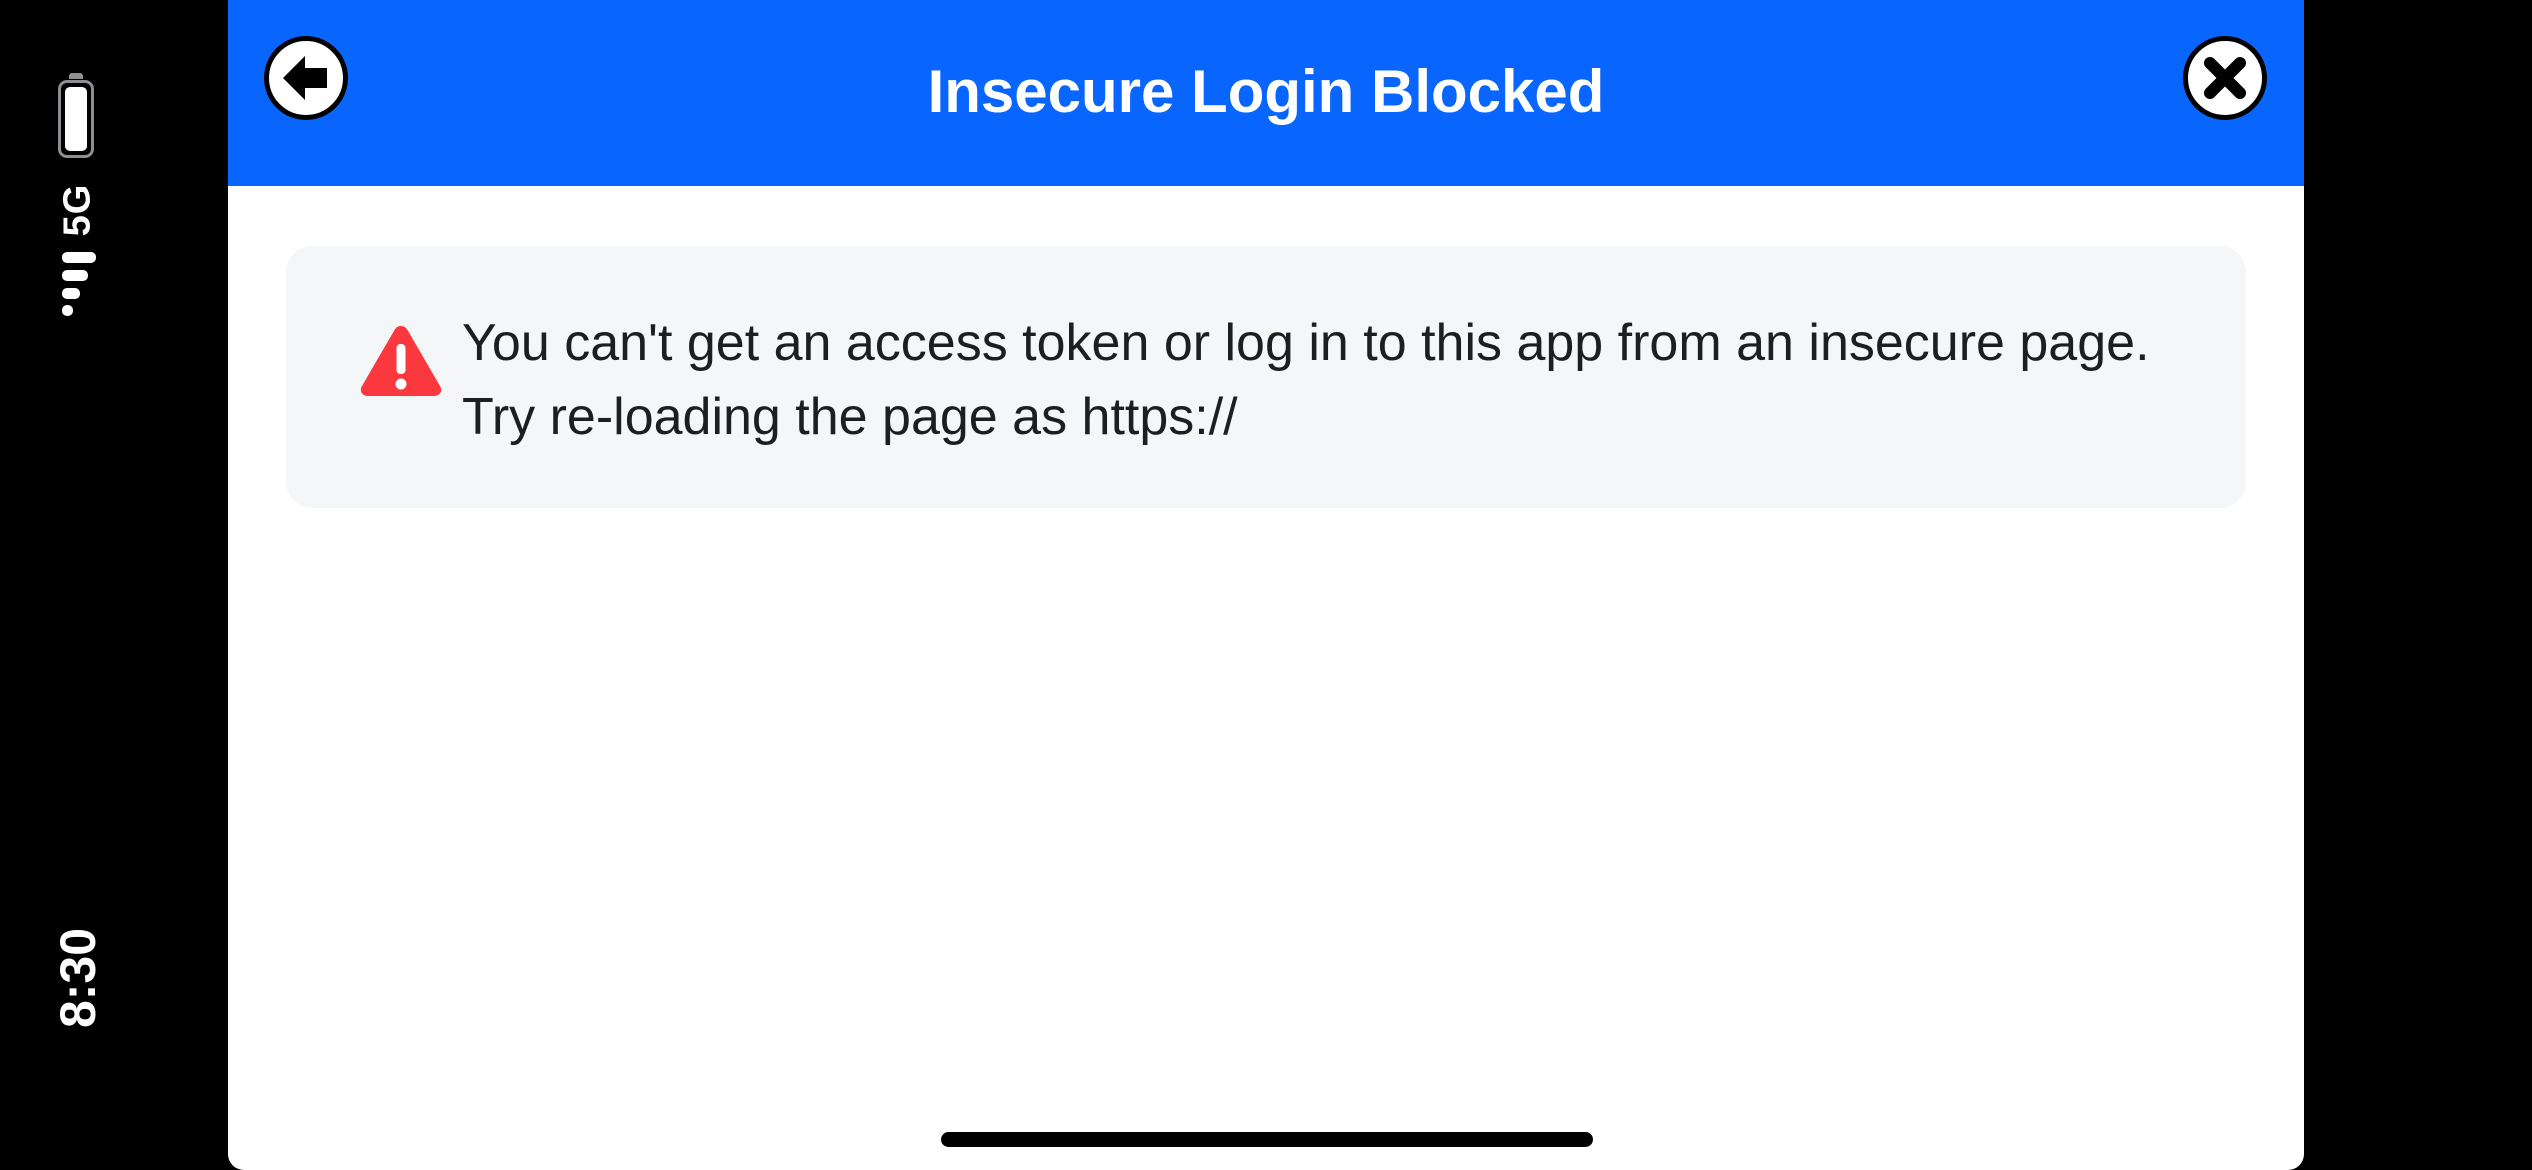  I want to click on network-type: 5G, so click(77, 210).